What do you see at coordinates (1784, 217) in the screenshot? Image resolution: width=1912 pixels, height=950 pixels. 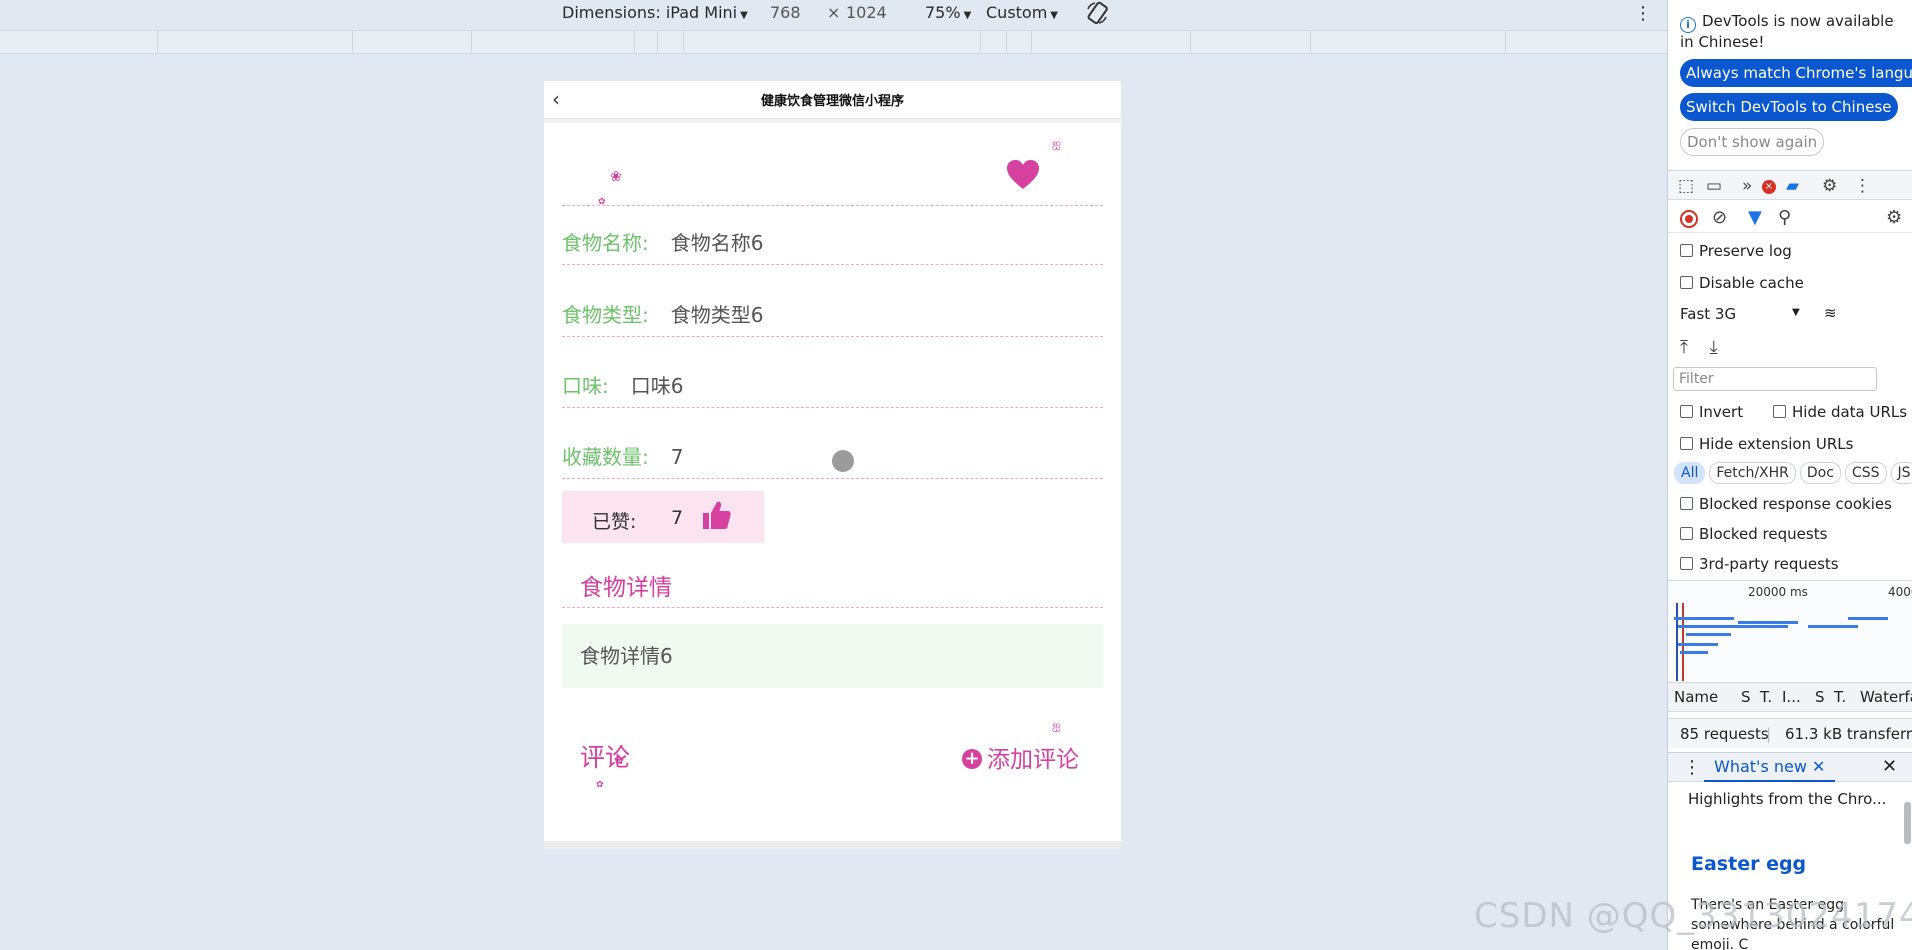 I see `search-icon: ⚲` at bounding box center [1784, 217].